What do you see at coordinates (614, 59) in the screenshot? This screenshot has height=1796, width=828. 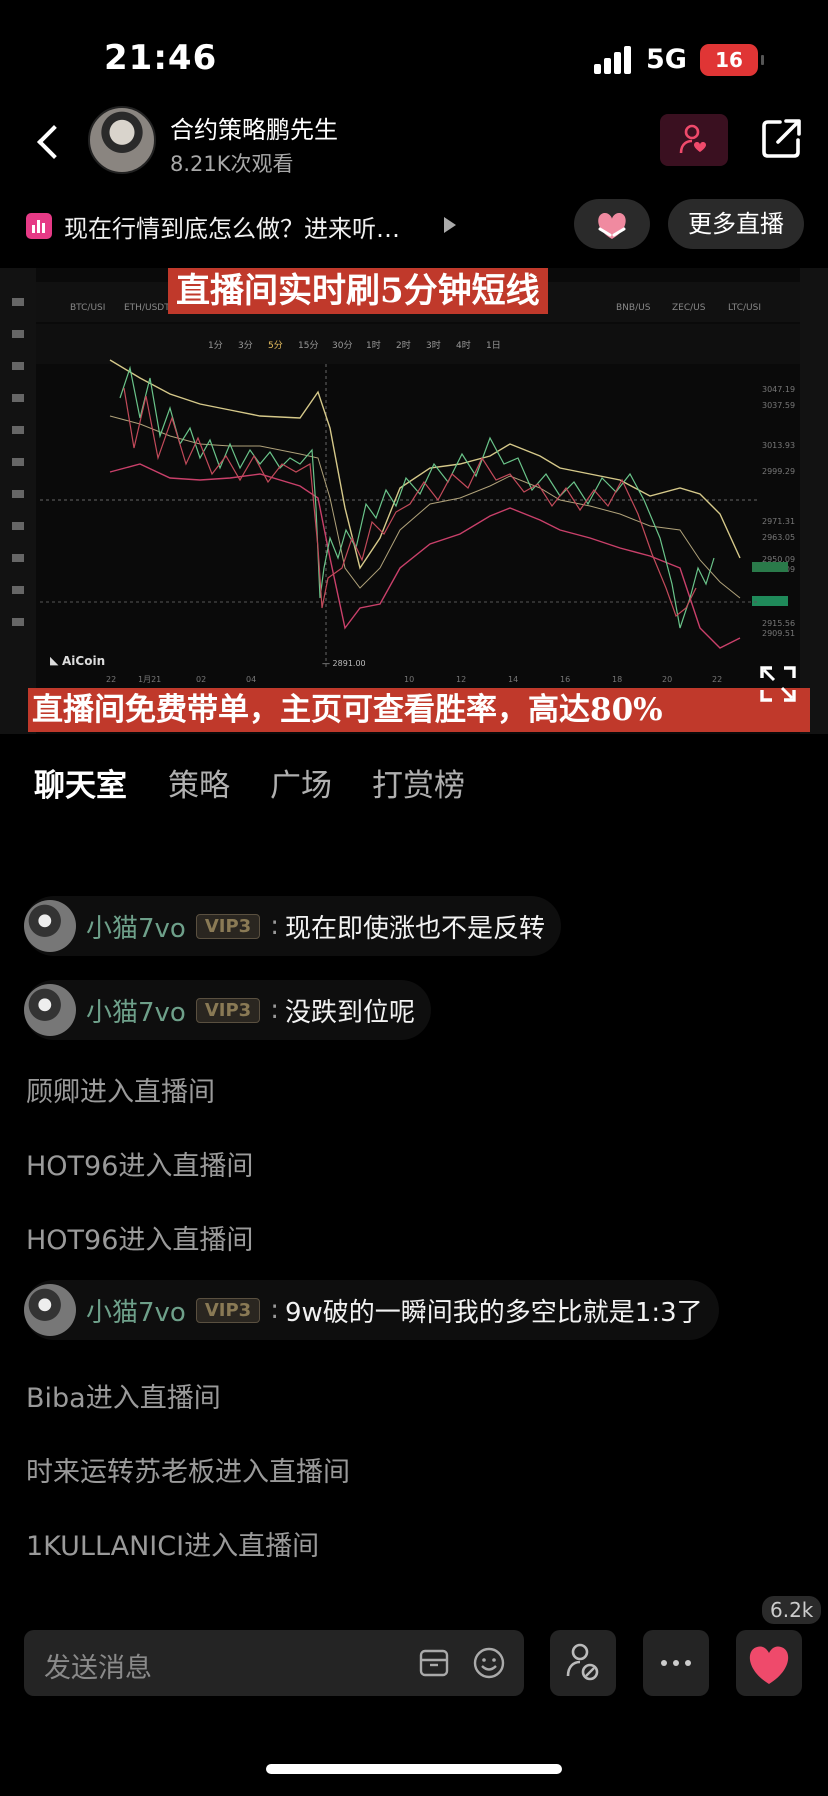 I see `signal-icon` at bounding box center [614, 59].